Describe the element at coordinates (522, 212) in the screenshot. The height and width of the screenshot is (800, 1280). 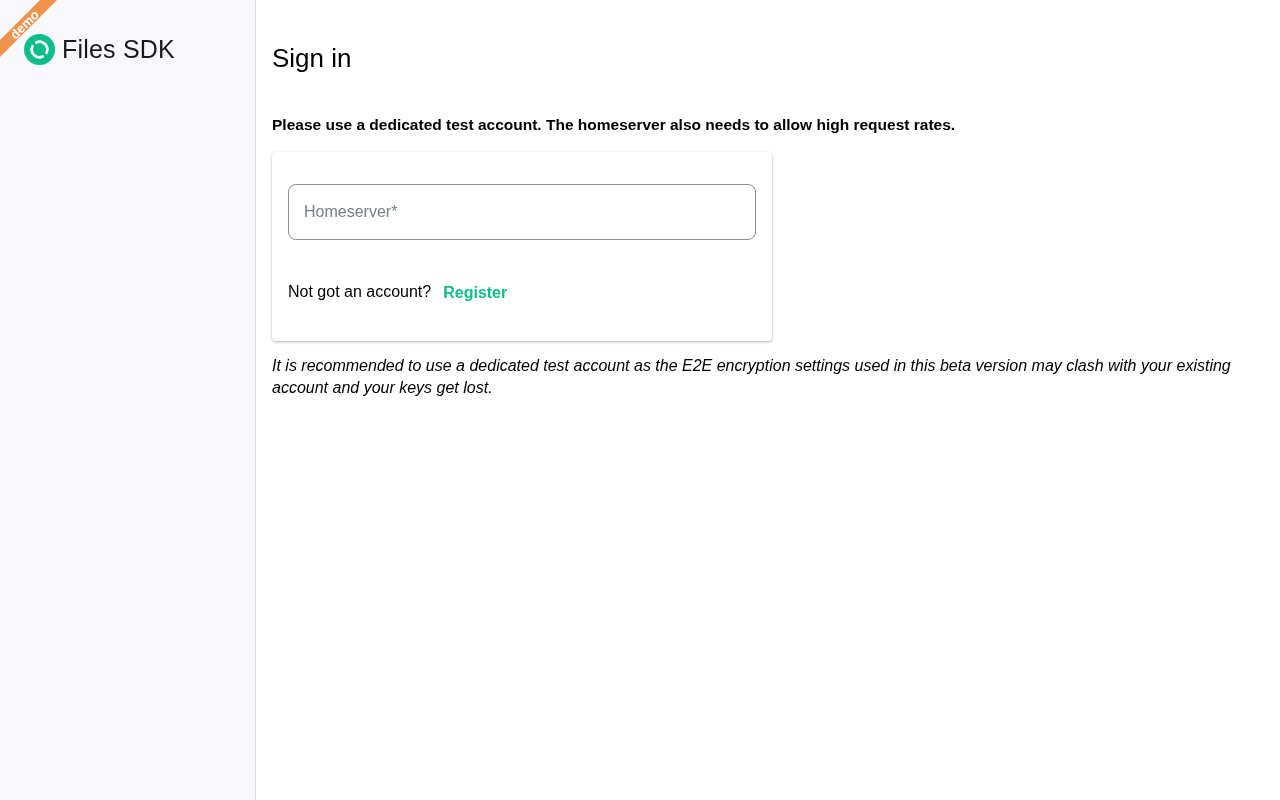
I see `homeserver-input: Homeserver*` at that location.